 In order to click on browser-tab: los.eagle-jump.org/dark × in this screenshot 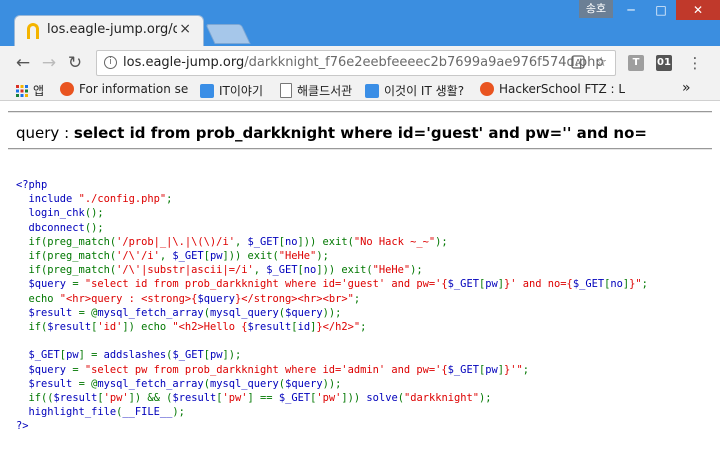, I will do `click(109, 31)`.